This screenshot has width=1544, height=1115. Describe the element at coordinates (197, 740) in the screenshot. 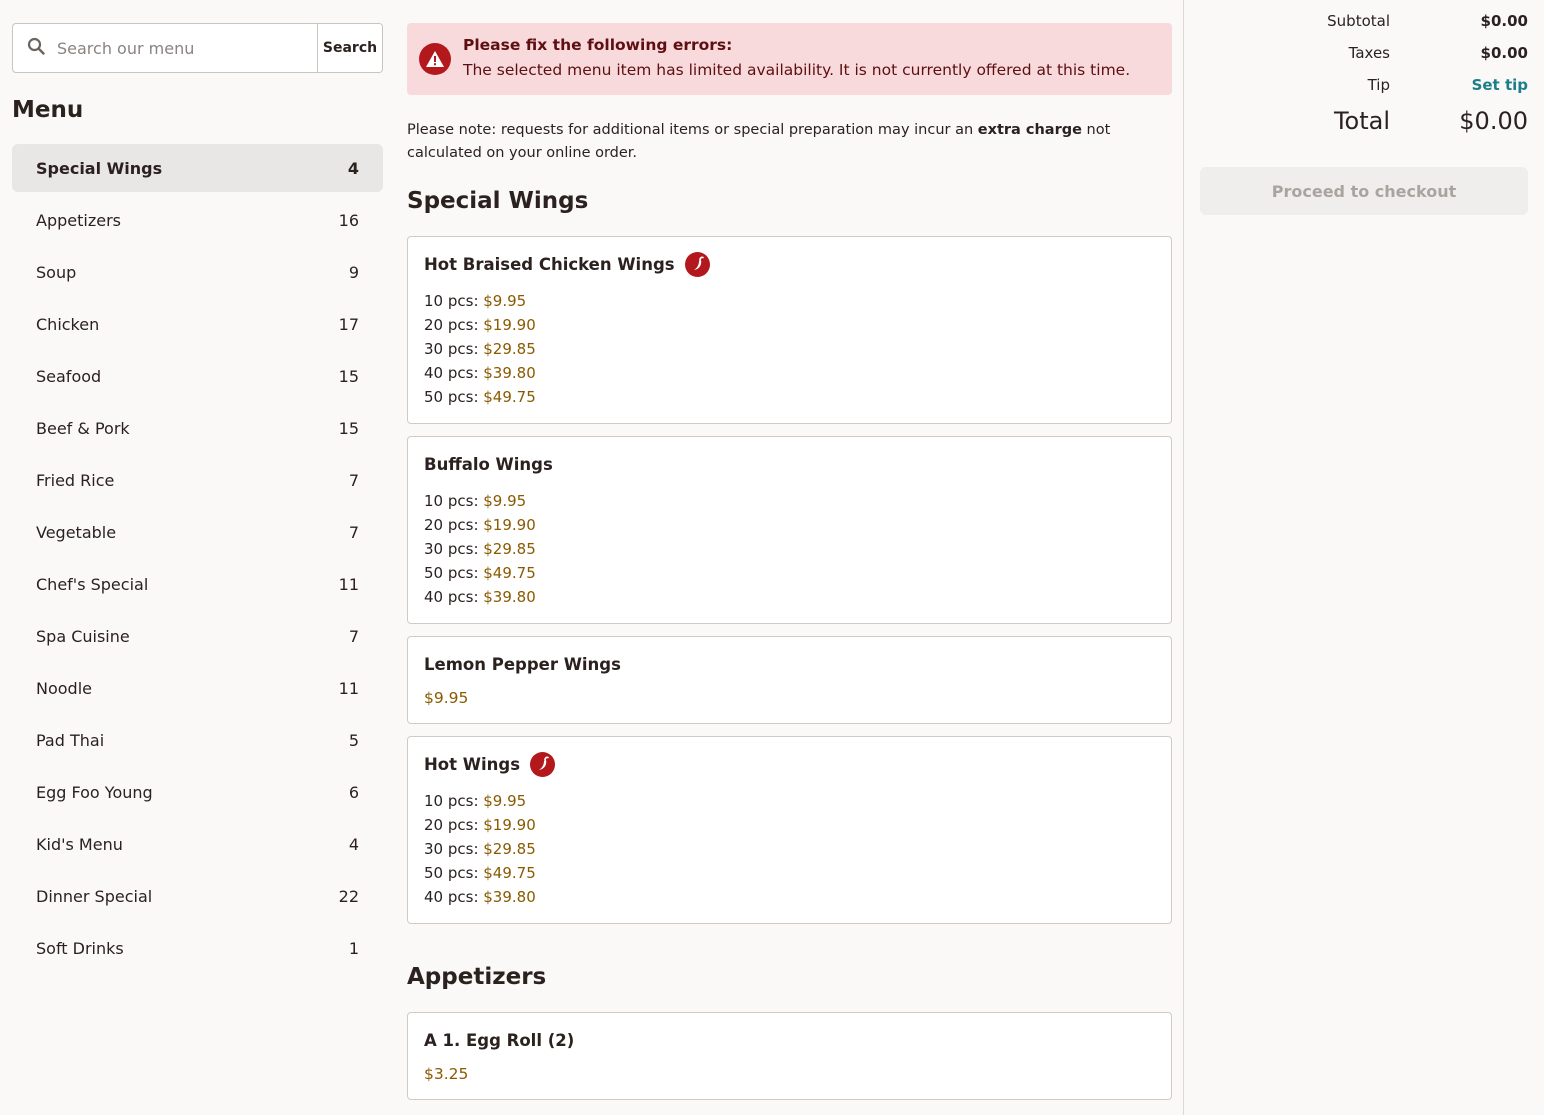

I see `sidebar-item-pad-thai: Pad Thai 5` at that location.